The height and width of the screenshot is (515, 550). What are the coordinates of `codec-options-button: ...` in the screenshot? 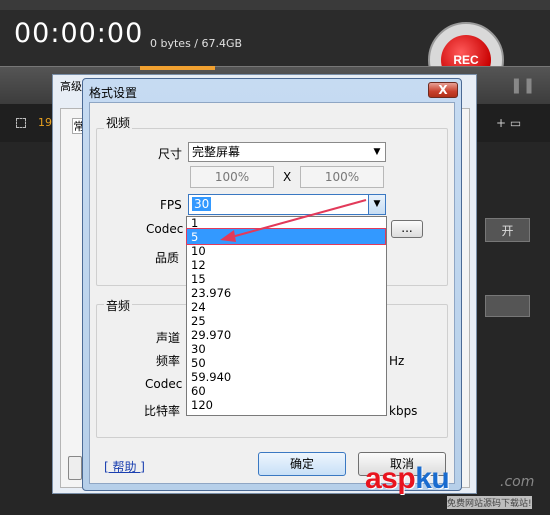 It's located at (407, 229).